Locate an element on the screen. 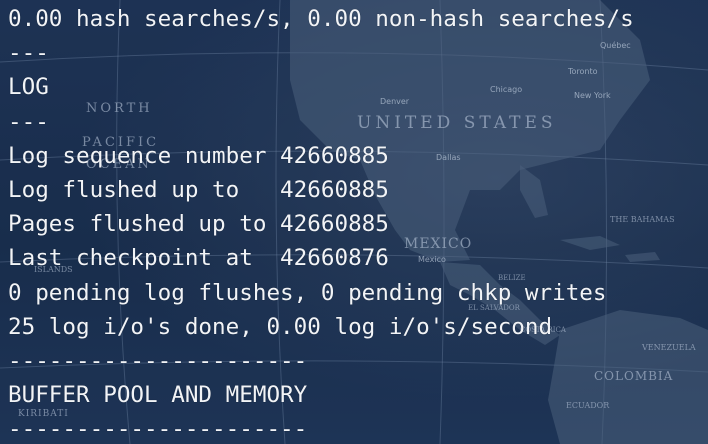 The image size is (708, 444). terminal-line: Pages flushed up to 42660885 is located at coordinates (198, 224).